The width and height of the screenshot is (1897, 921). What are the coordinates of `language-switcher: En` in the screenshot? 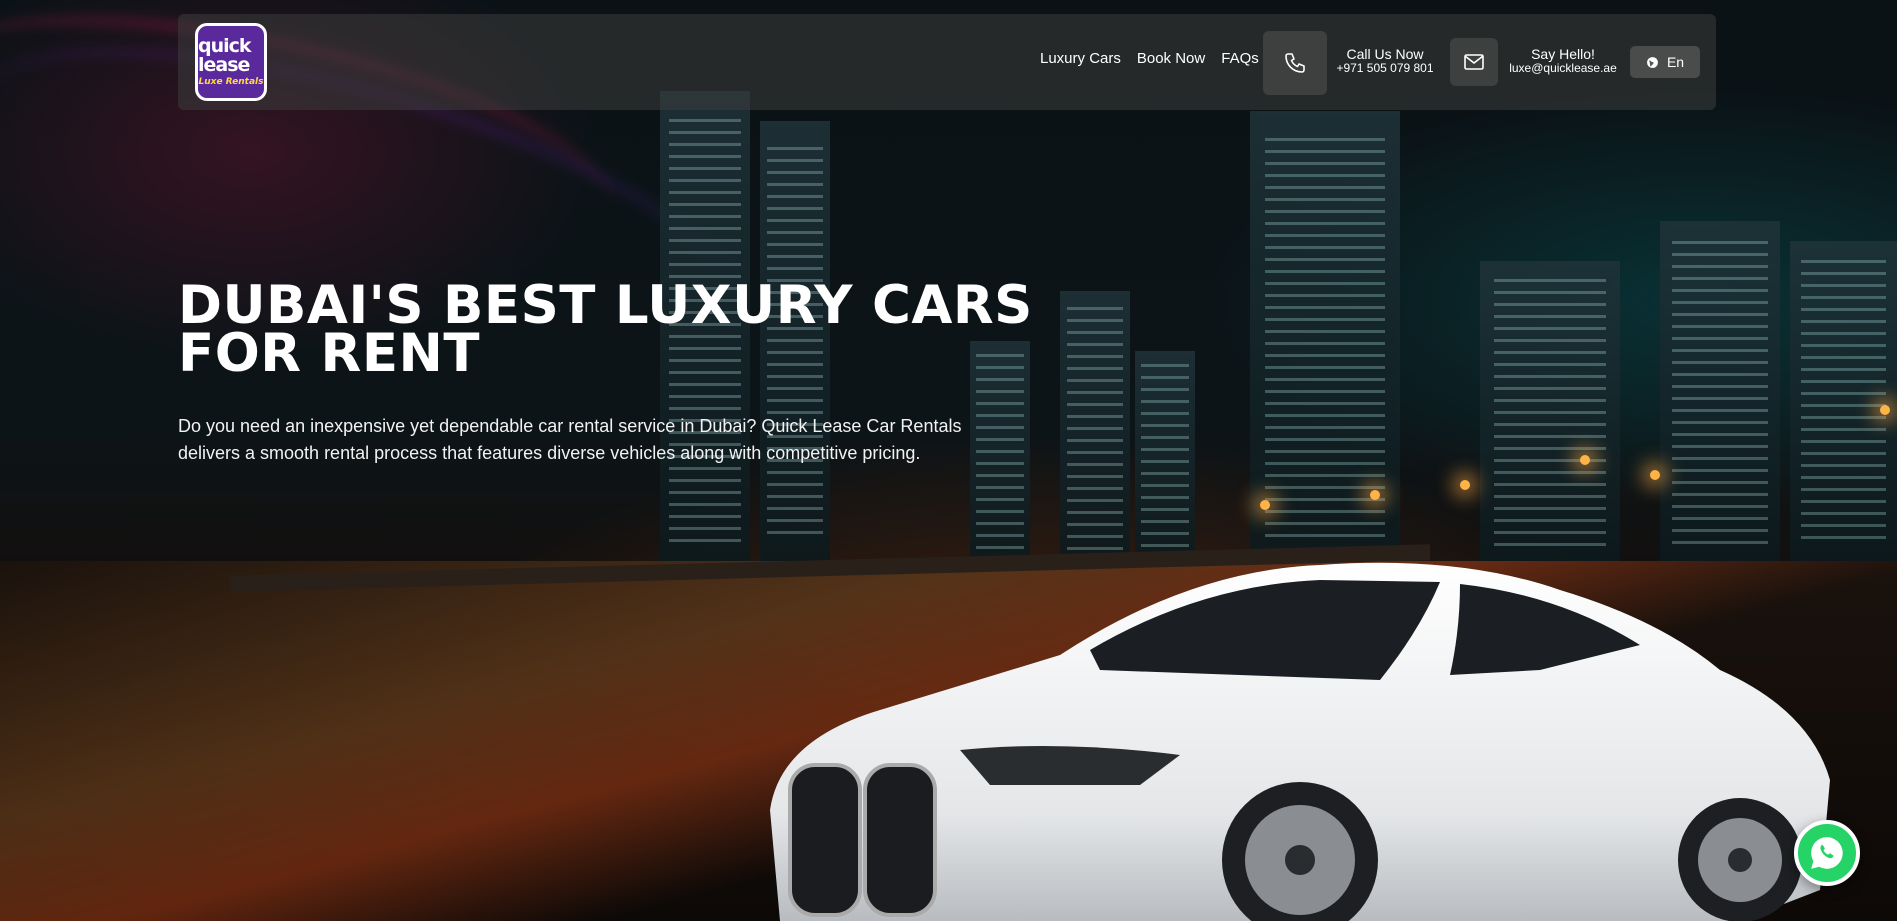 It's located at (1665, 62).